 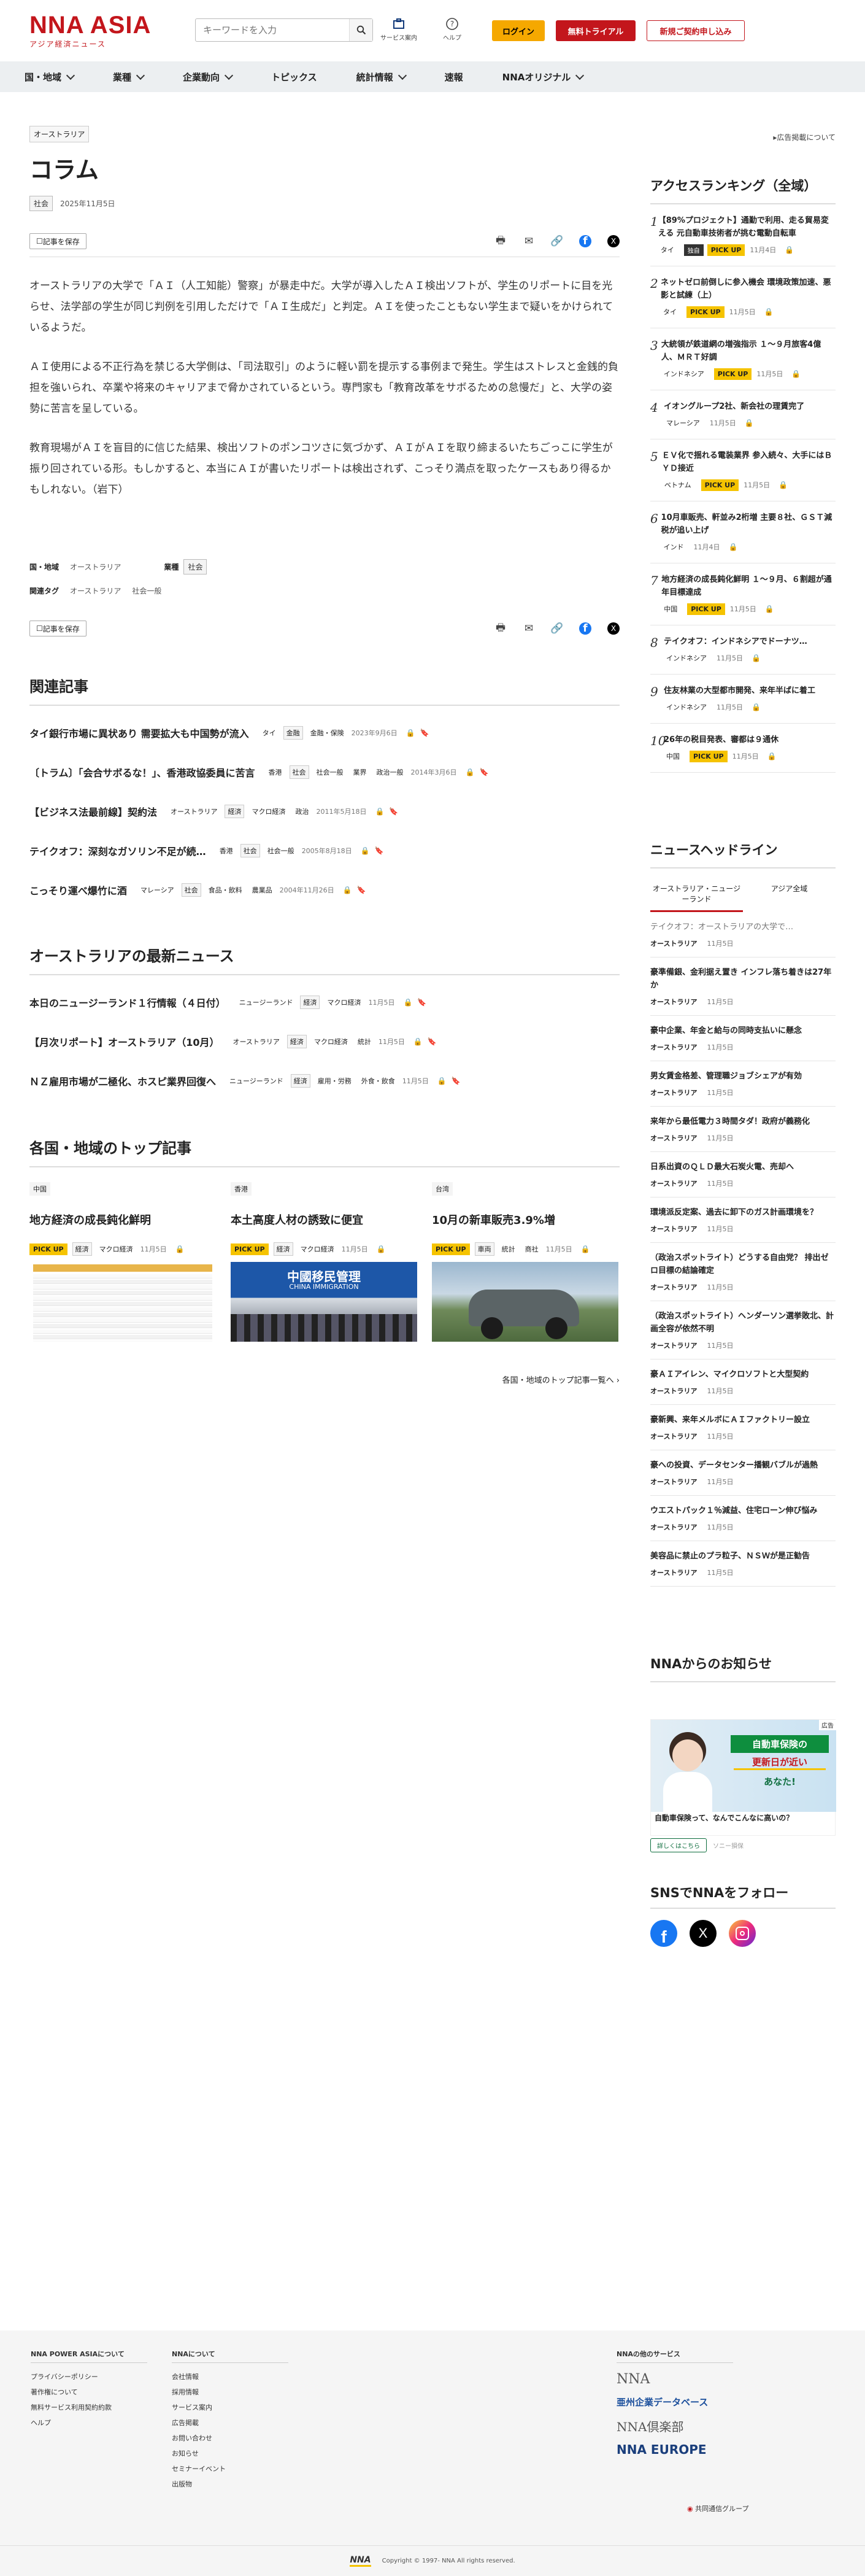 What do you see at coordinates (364, 1041) in the screenshot?
I see `category-tag: 統計` at bounding box center [364, 1041].